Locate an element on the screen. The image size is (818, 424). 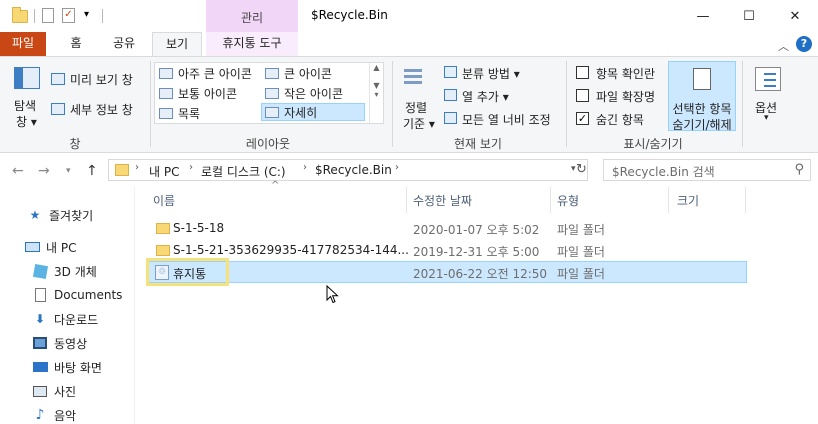
tab-recycle-bin-tools: 휴지통 도구 is located at coordinates (252, 44).